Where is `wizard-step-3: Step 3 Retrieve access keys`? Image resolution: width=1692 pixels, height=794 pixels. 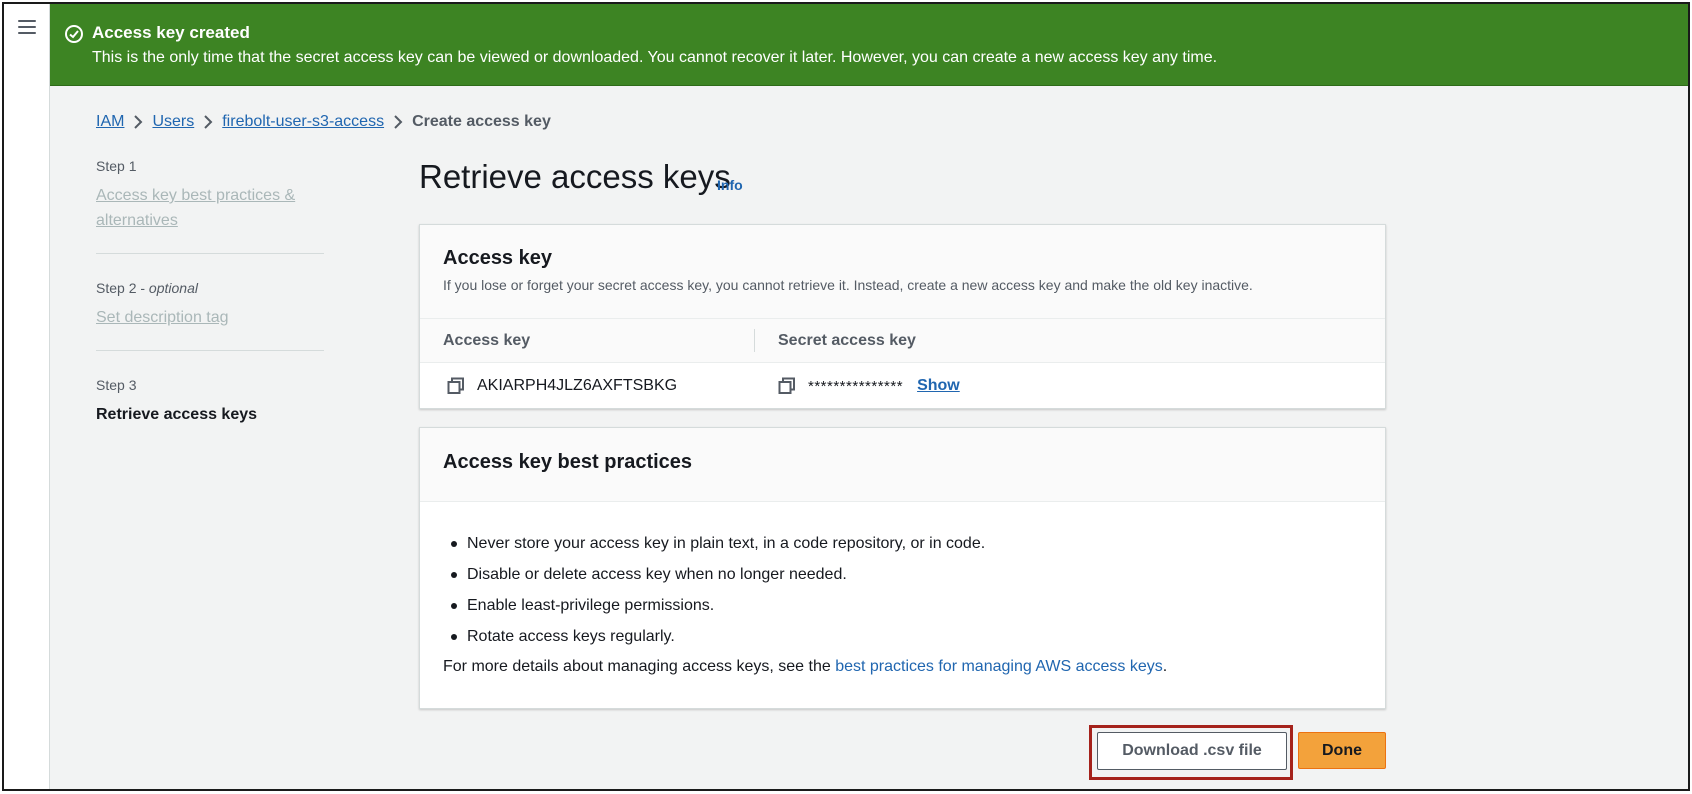 wizard-step-3: Step 3 Retrieve access keys is located at coordinates (210, 412).